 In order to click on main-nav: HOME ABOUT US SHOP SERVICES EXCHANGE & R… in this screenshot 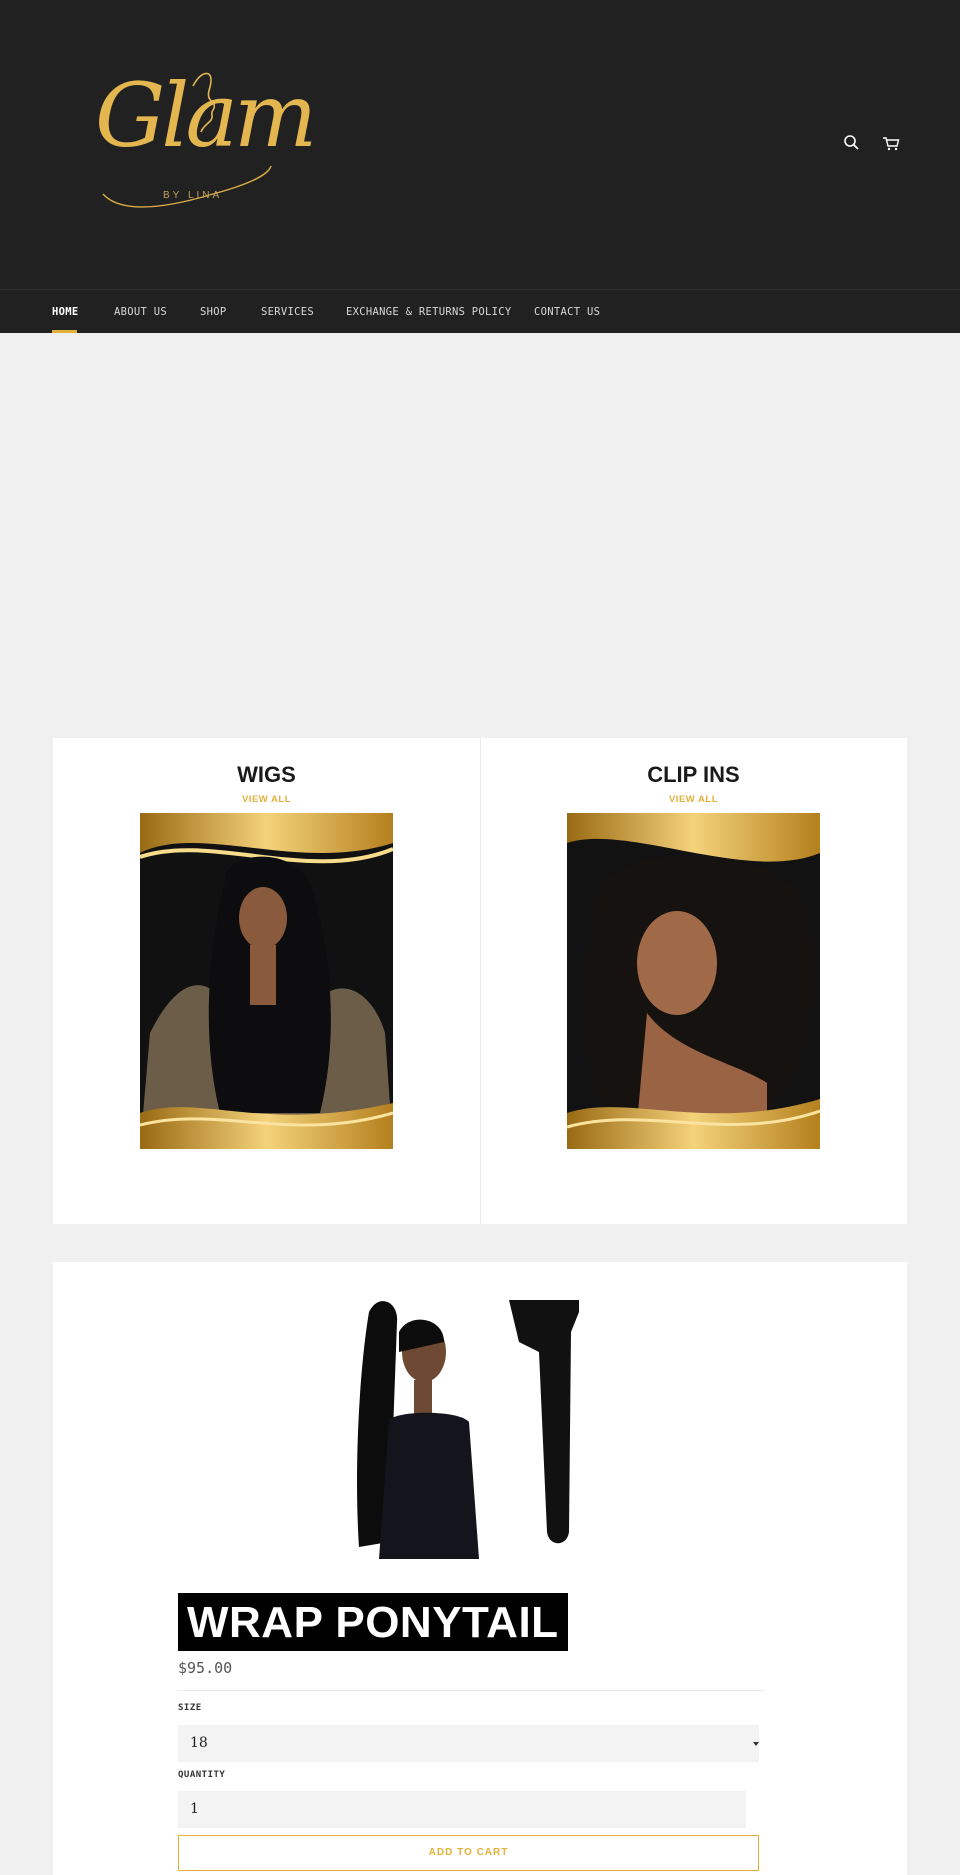, I will do `click(480, 311)`.